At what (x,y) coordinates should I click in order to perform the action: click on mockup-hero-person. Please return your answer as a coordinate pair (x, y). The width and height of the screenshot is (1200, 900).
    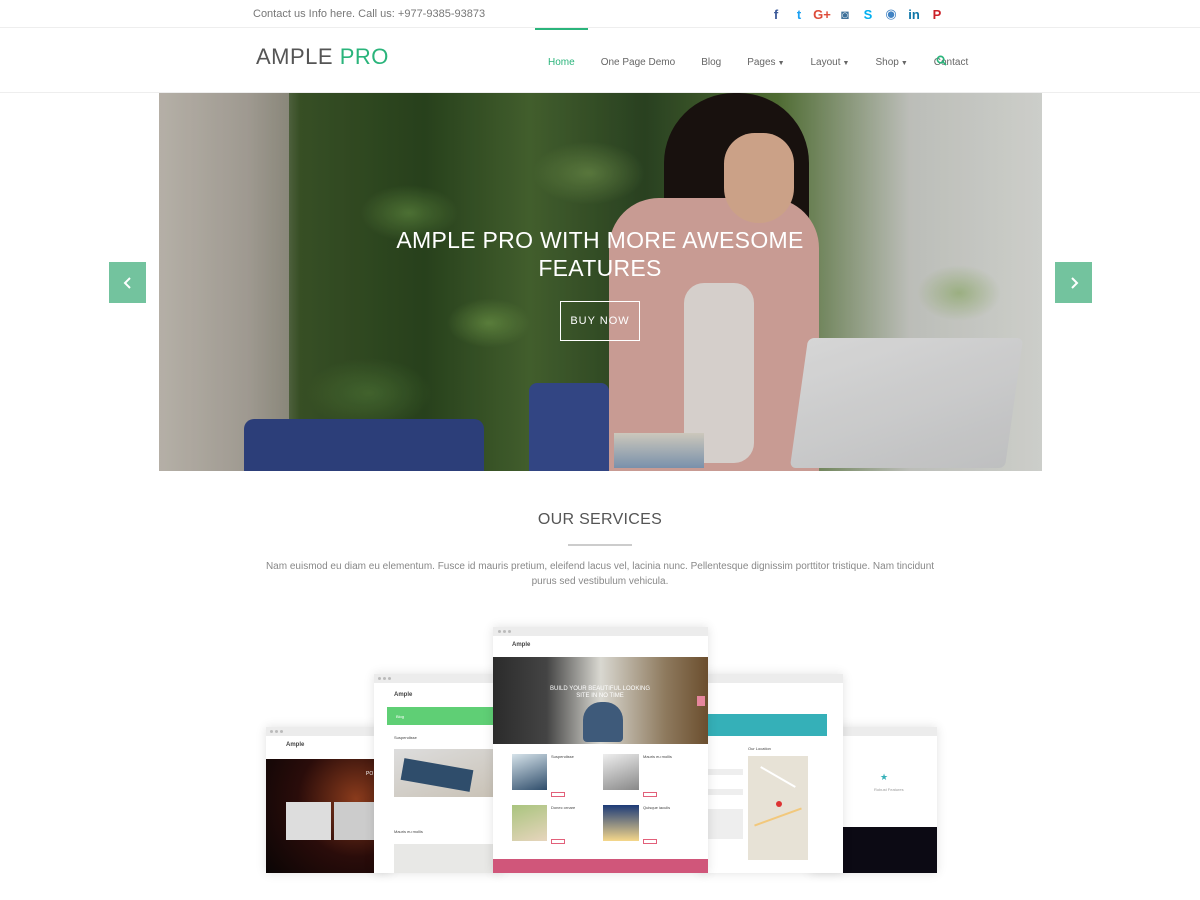
    Looking at the image, I should click on (603, 722).